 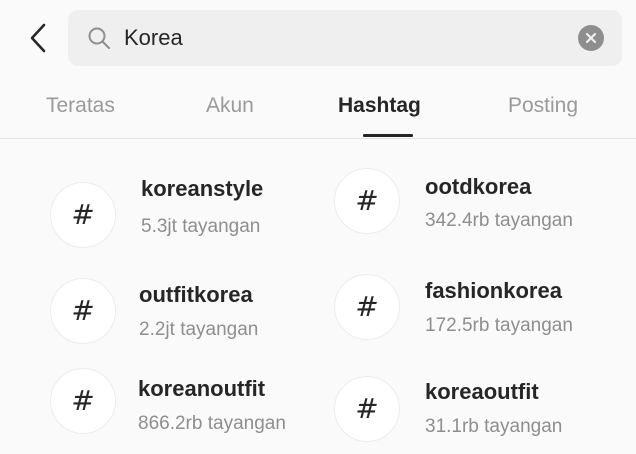 What do you see at coordinates (202, 188) in the screenshot?
I see `hashtag-name: koreanstyle` at bounding box center [202, 188].